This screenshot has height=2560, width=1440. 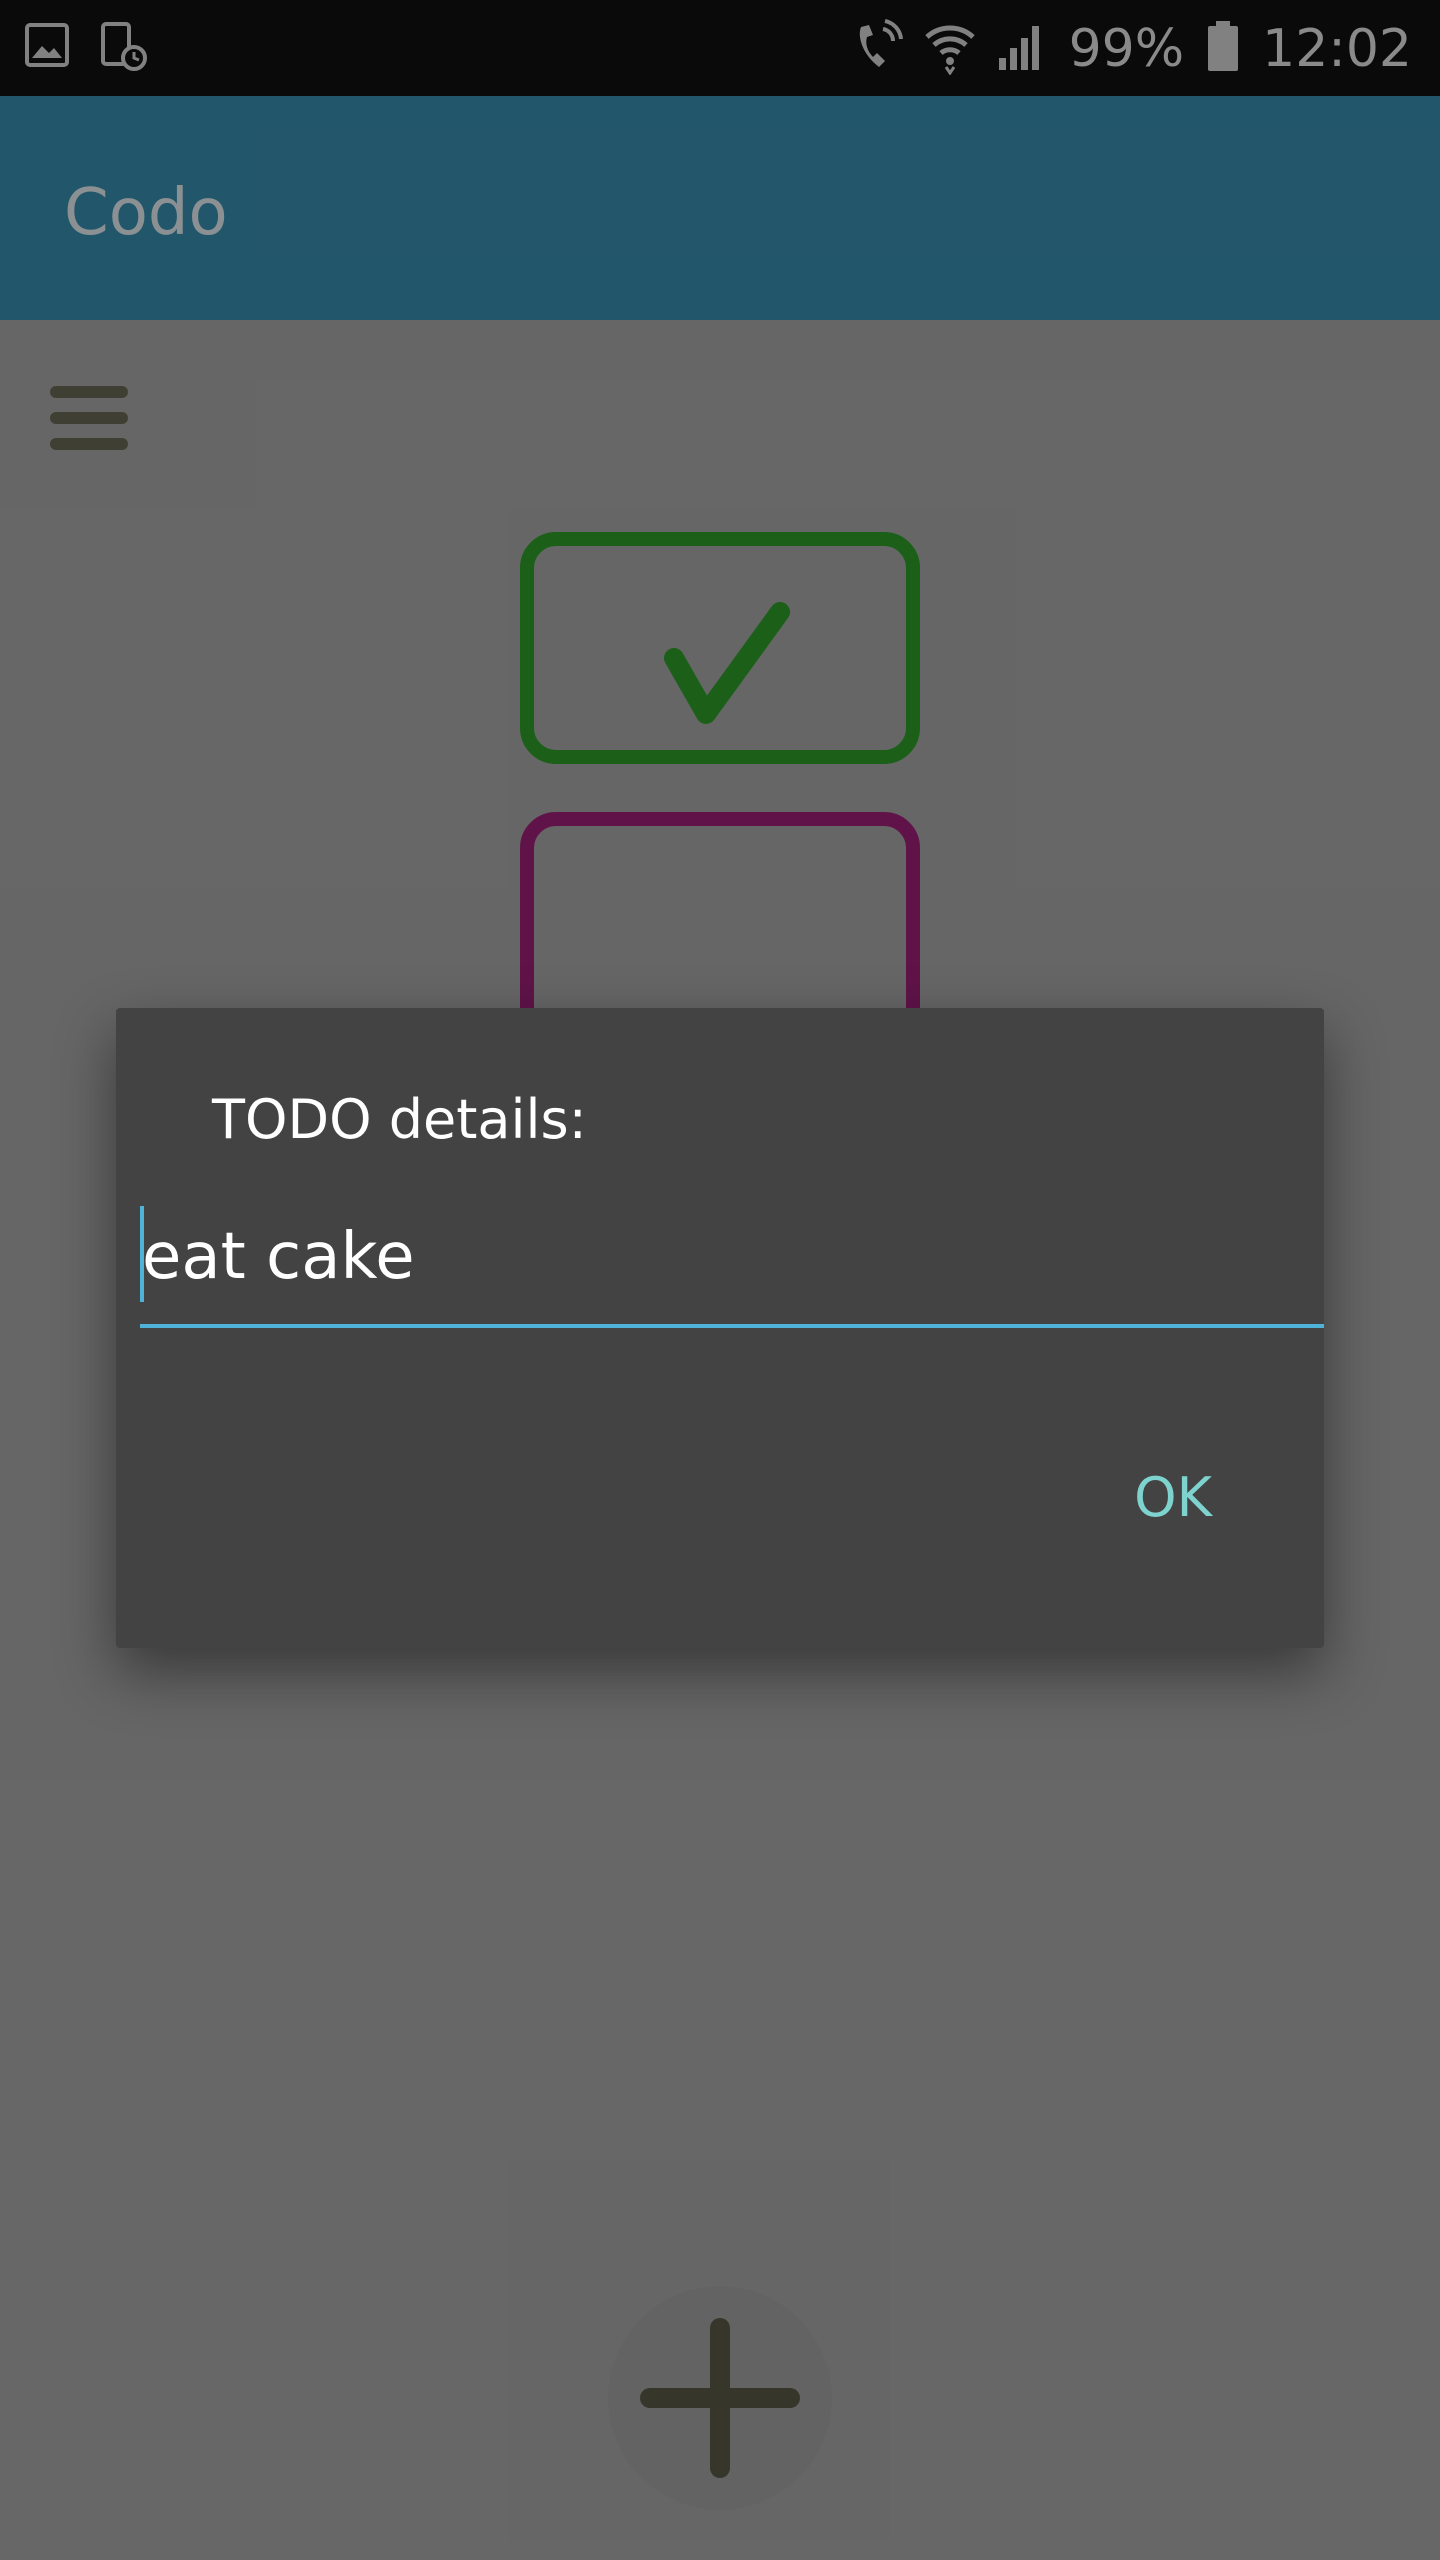 What do you see at coordinates (399, 1119) in the screenshot?
I see `dialog-title: TODO details:` at bounding box center [399, 1119].